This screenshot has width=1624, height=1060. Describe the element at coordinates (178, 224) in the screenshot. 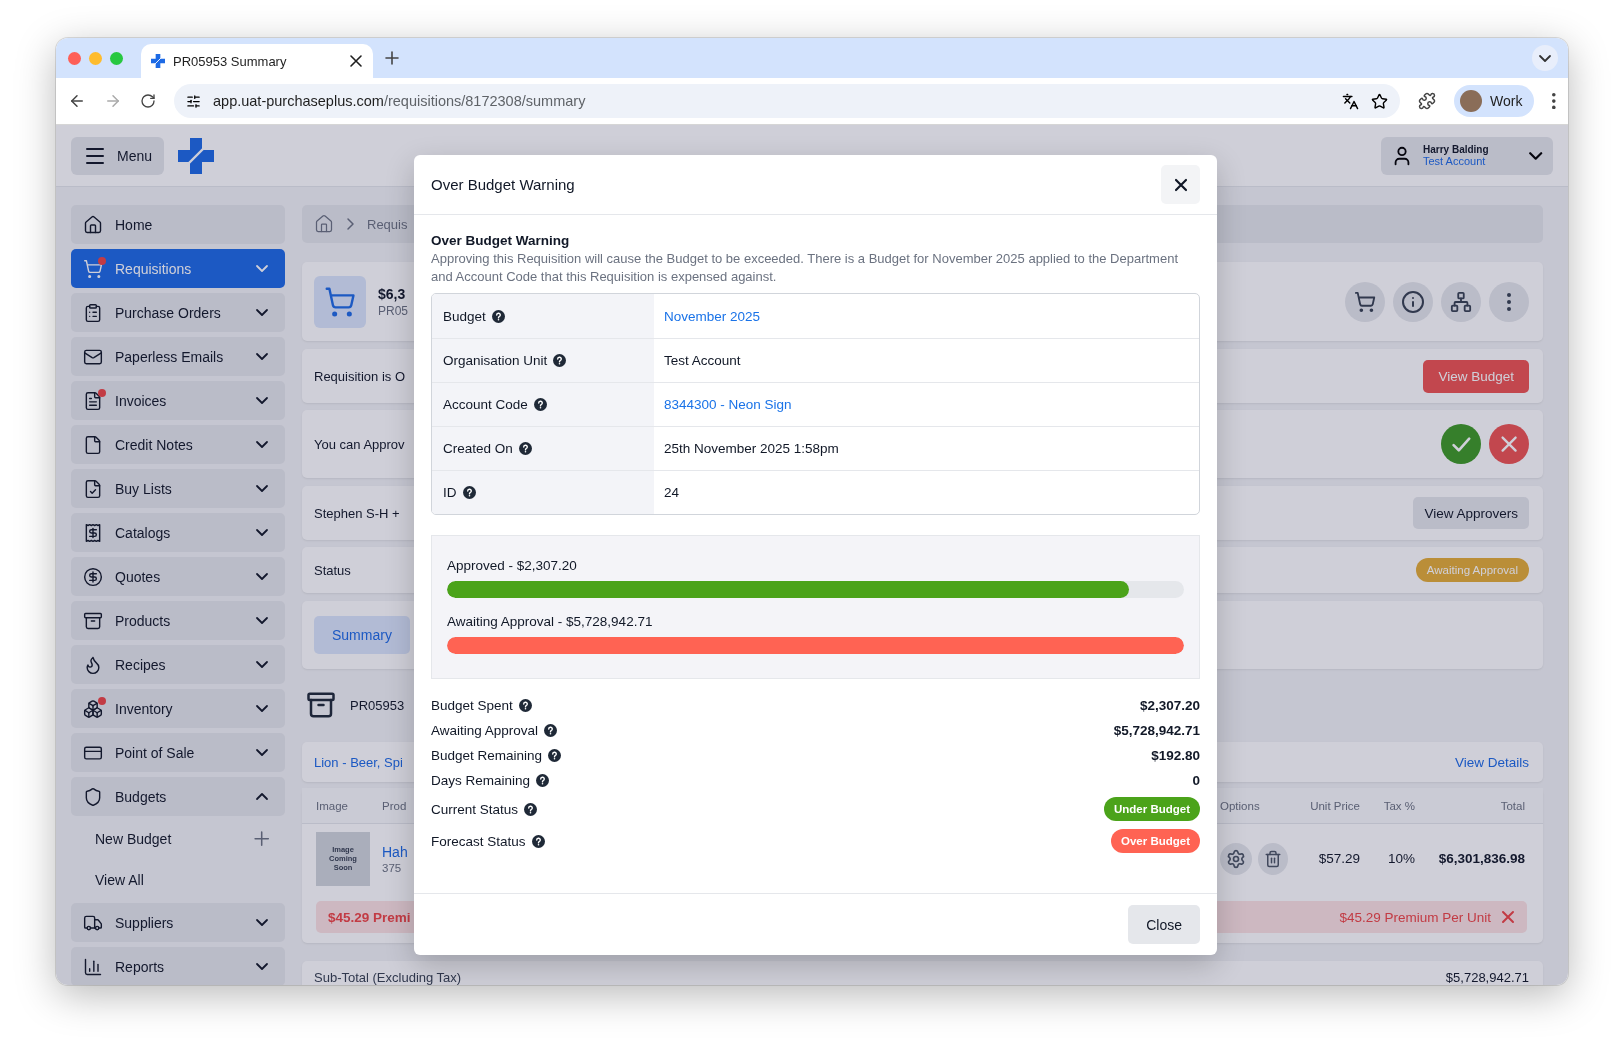

I see `sidebar-item: Home` at that location.